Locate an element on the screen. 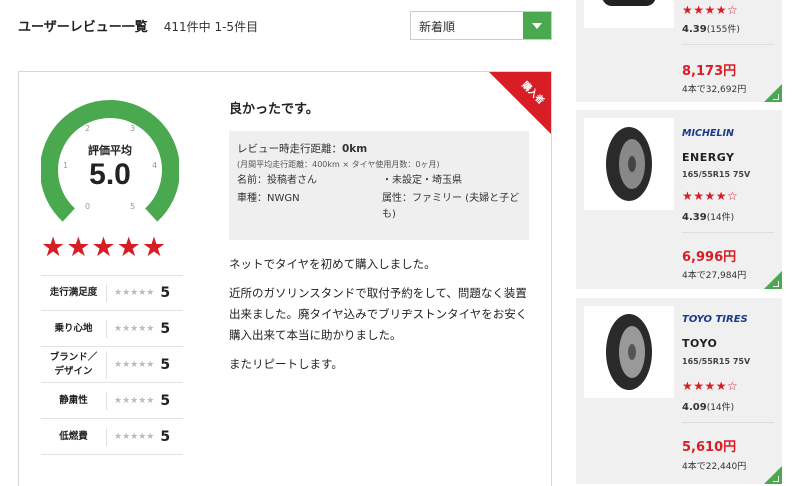 The height and width of the screenshot is (486, 800). sort-select: 新着順 is located at coordinates (481, 25).